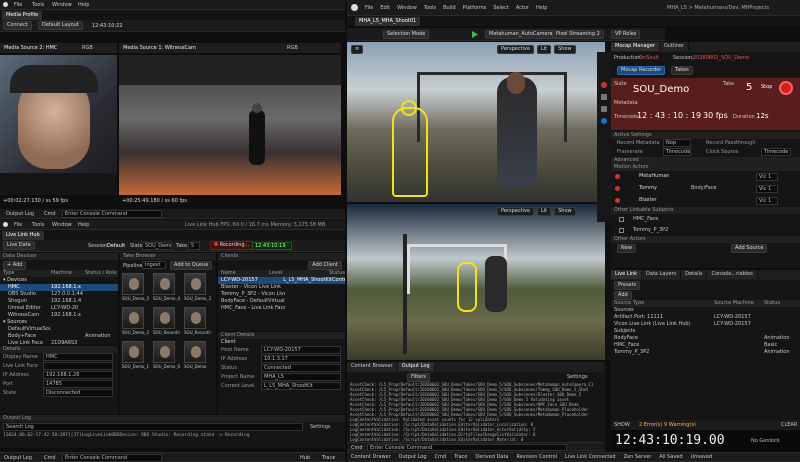  What do you see at coordinates (705, 219) in the screenshot?
I see `linkable-subject-row: HMC_Face` at bounding box center [705, 219].